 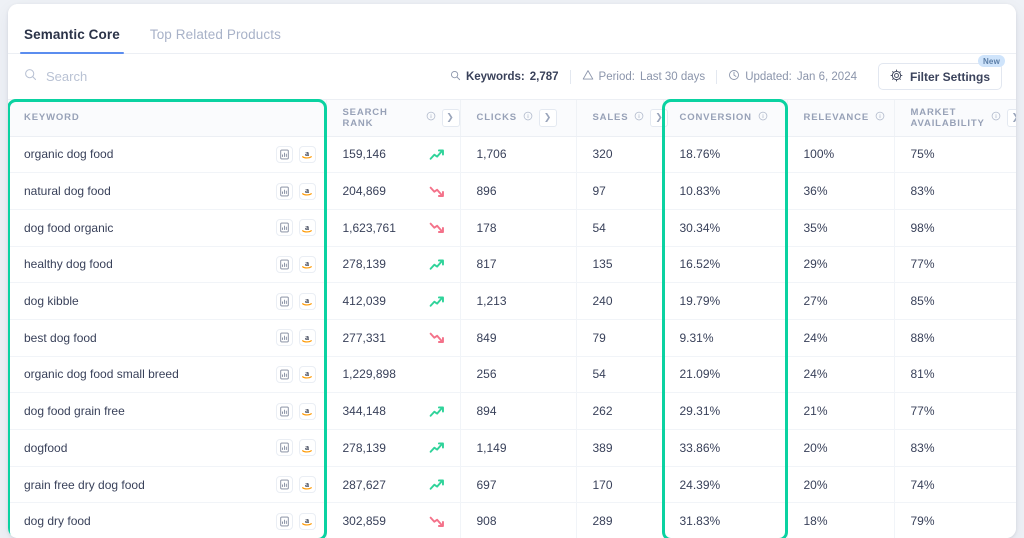 What do you see at coordinates (659, 117) in the screenshot?
I see `col-expand-sales-button: ❯` at bounding box center [659, 117].